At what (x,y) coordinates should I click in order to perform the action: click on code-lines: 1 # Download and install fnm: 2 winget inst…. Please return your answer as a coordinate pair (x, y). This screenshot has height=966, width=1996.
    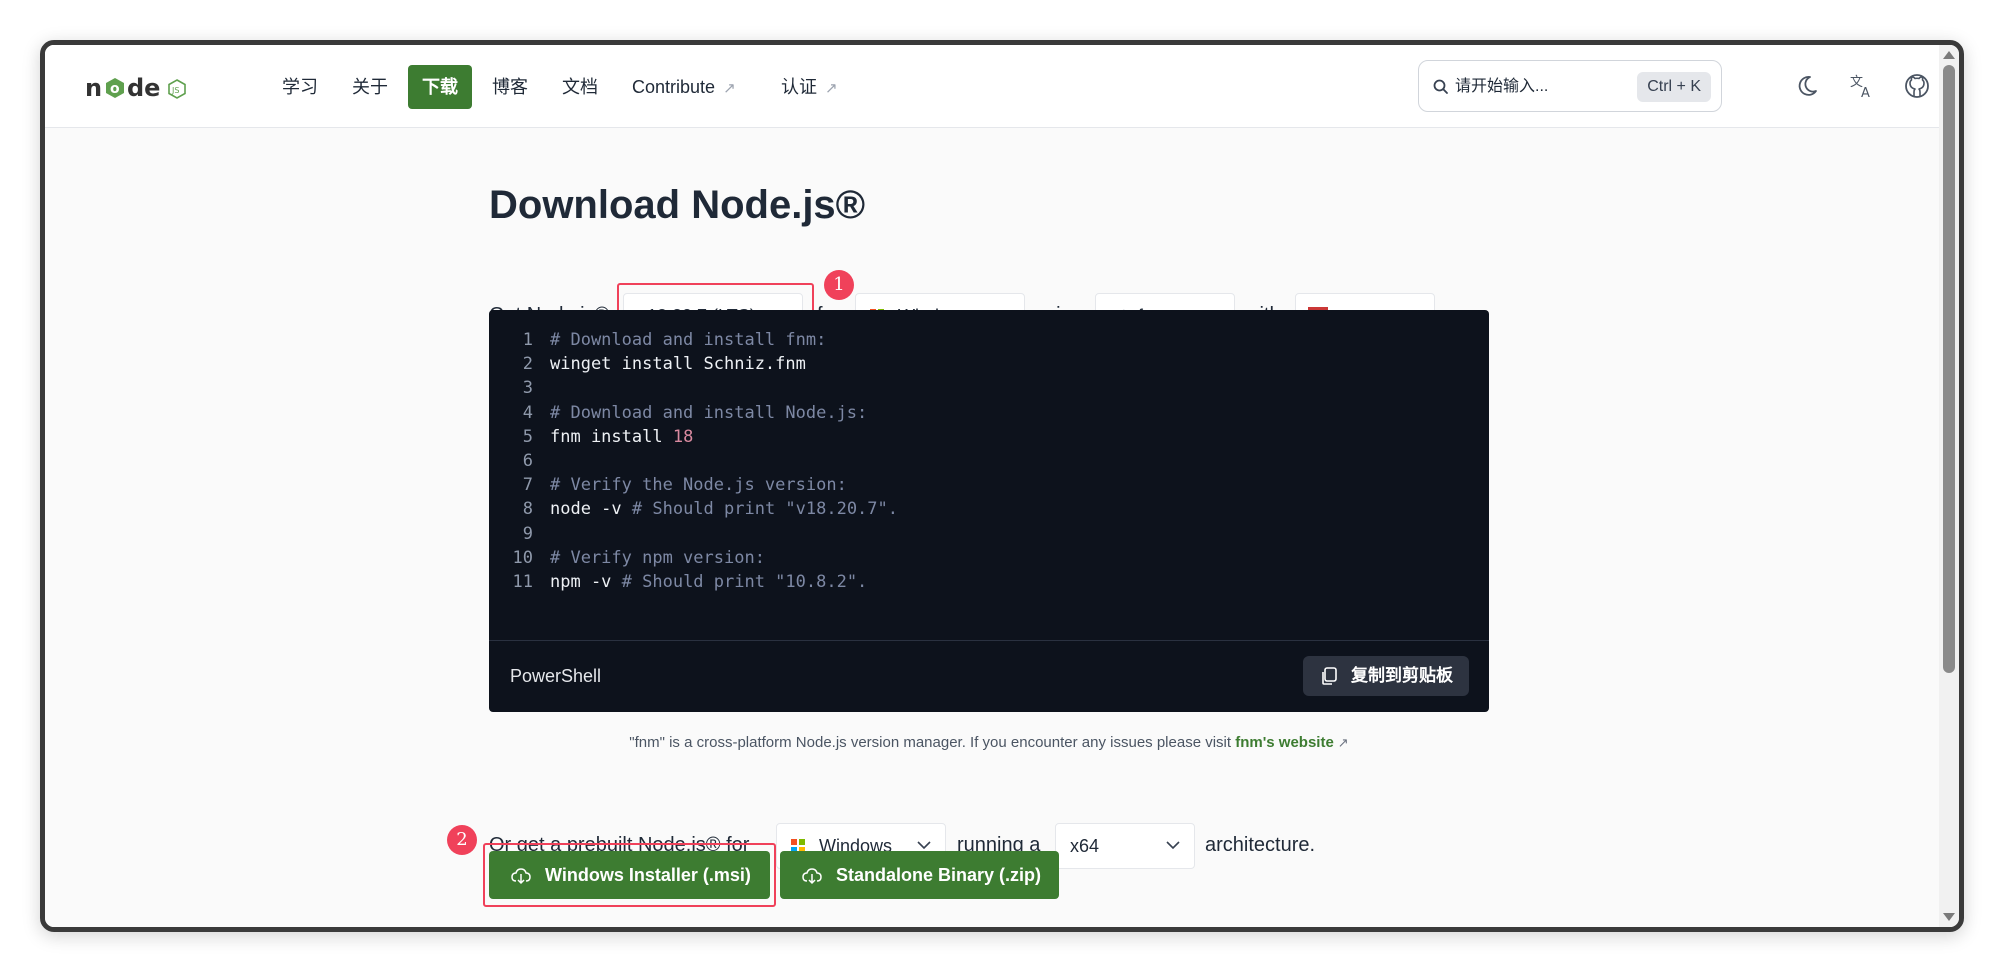
    Looking at the image, I should click on (693, 461).